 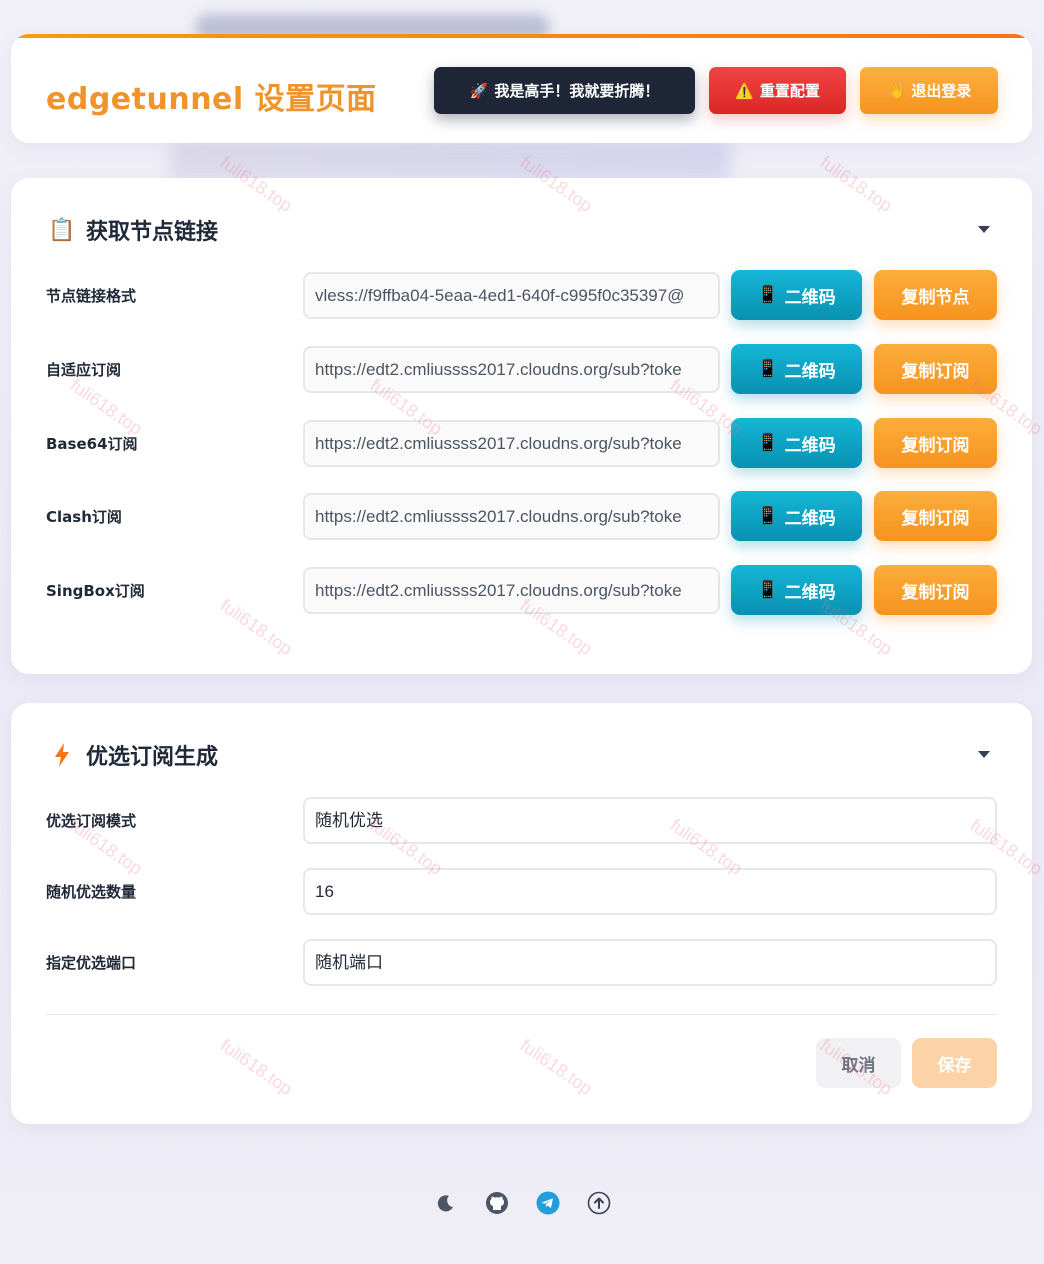 What do you see at coordinates (521, 1014) in the screenshot?
I see `divider` at bounding box center [521, 1014].